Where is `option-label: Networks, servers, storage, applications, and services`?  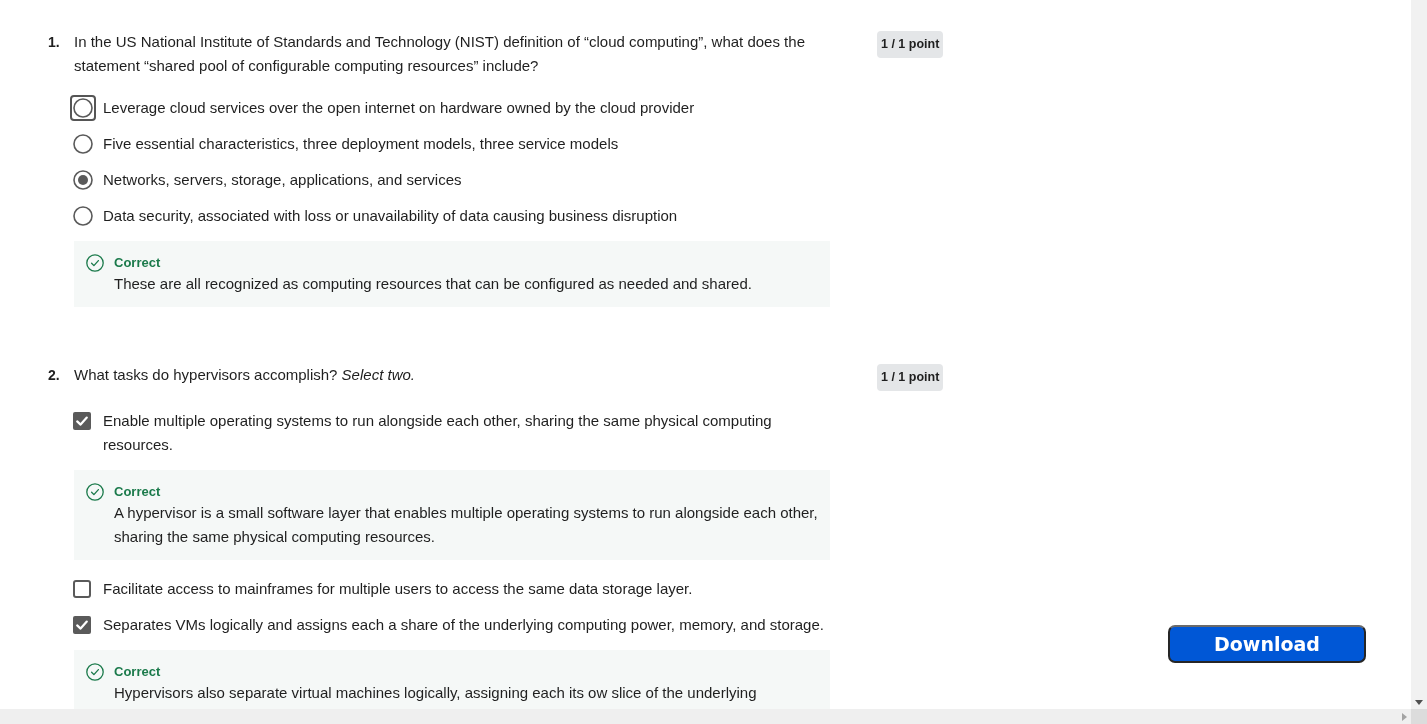 option-label: Networks, servers, storage, applications, and services is located at coordinates (466, 180).